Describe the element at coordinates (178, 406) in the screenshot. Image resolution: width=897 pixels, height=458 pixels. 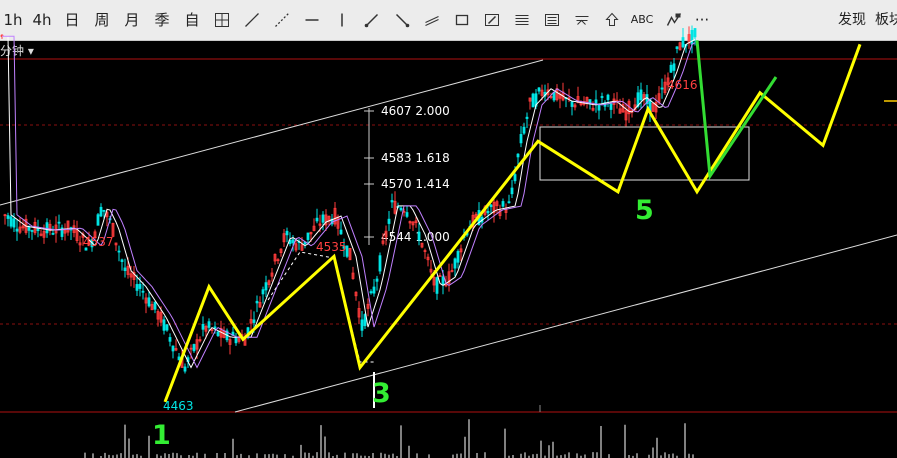
I see `price-label: 4463` at that location.